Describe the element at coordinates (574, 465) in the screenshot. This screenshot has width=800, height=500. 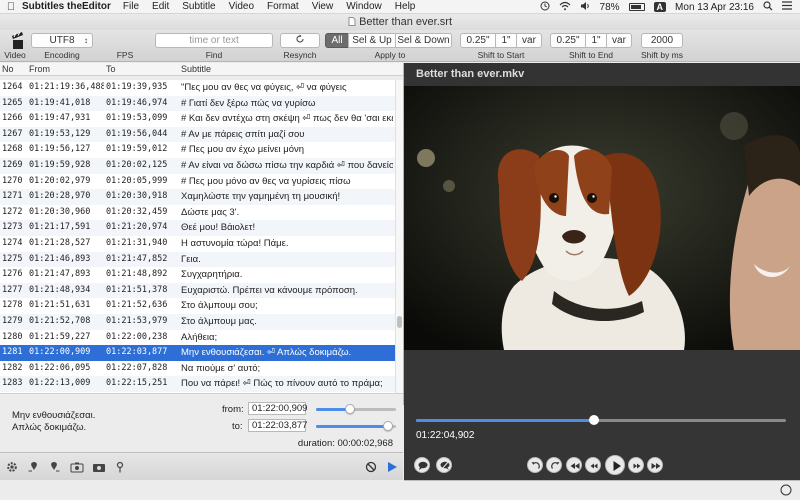
I see `previous-subtitle-button` at that location.